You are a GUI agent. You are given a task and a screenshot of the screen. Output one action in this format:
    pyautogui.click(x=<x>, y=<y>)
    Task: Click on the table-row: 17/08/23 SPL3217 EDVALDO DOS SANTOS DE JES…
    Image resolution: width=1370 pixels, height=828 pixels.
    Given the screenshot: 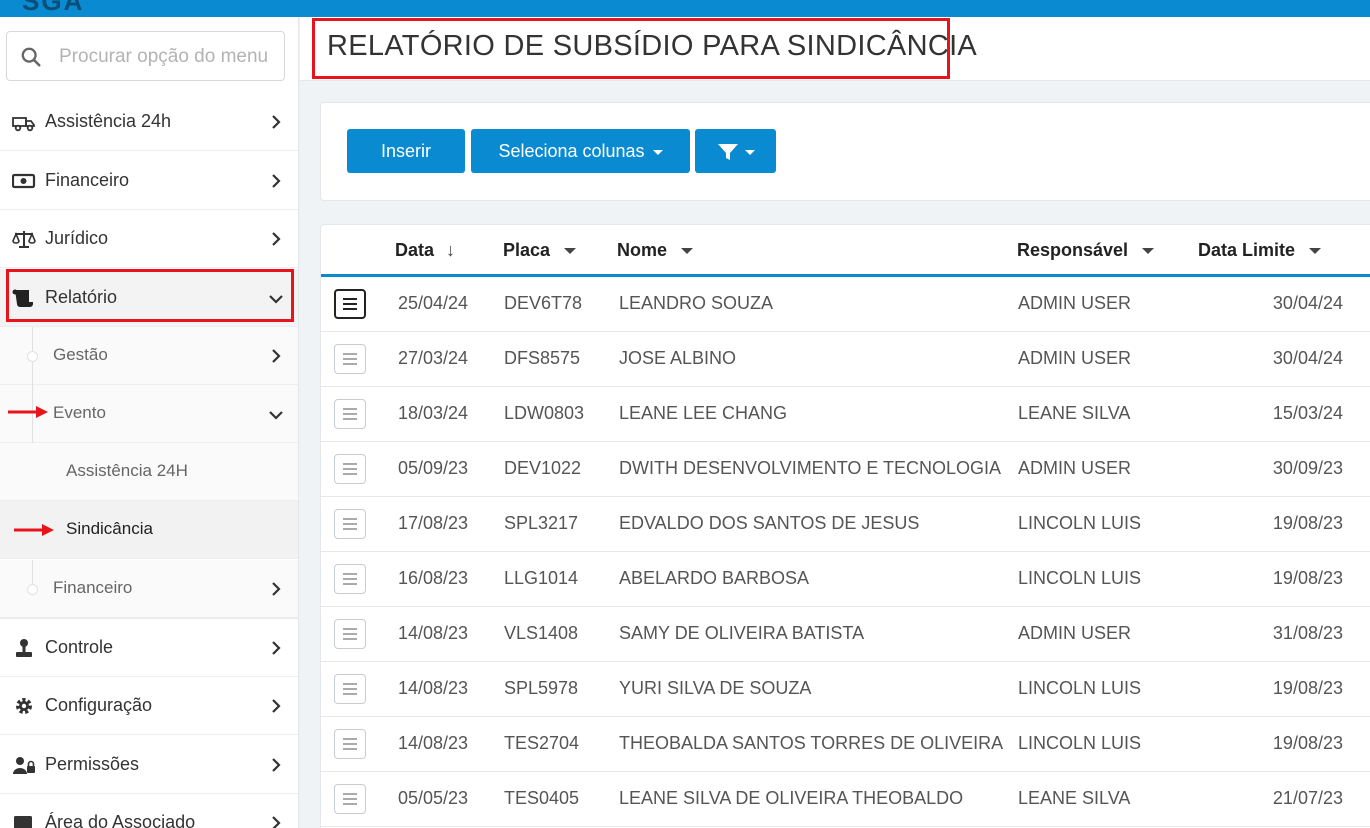 What is the action you would take?
    pyautogui.click(x=845, y=524)
    